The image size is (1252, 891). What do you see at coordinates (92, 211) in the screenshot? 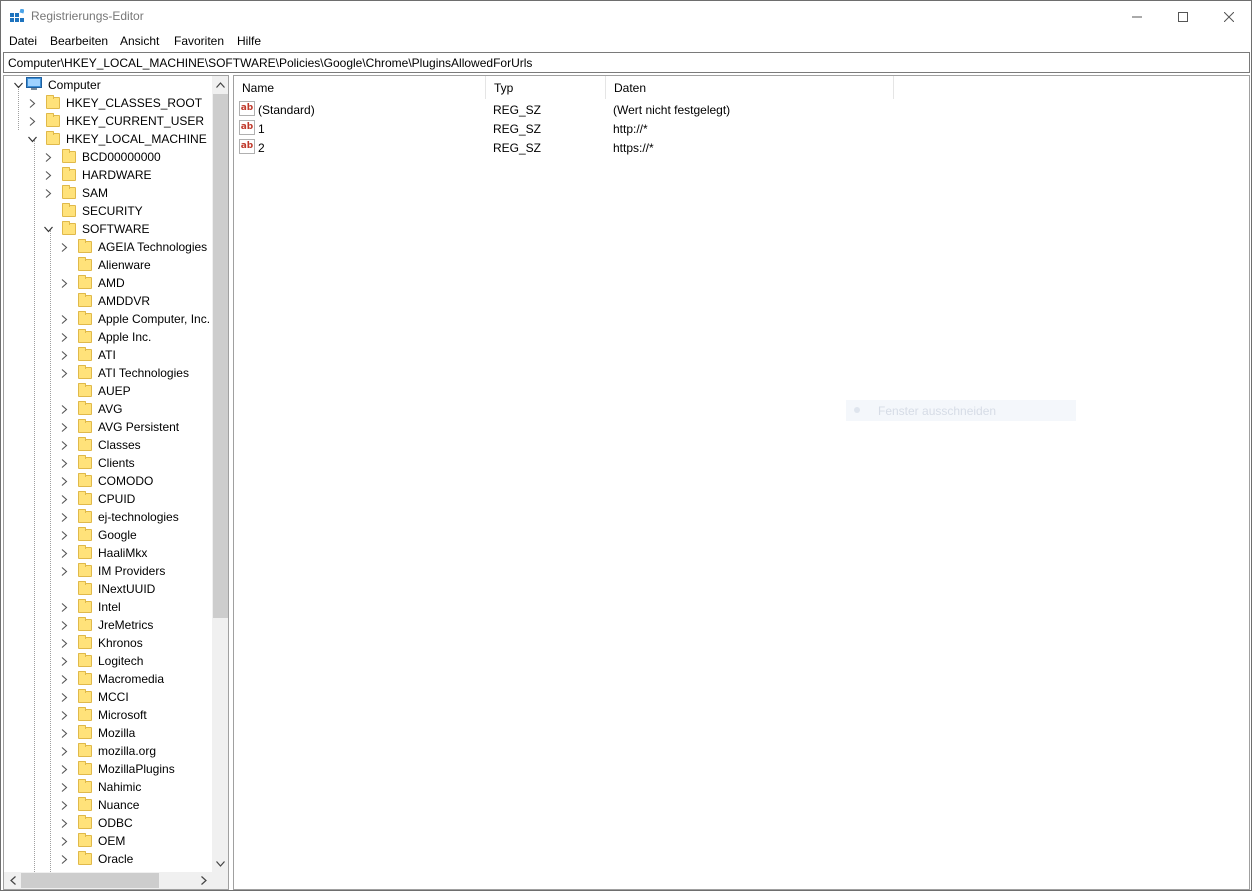
I see `tree-item: SECURITY` at bounding box center [92, 211].